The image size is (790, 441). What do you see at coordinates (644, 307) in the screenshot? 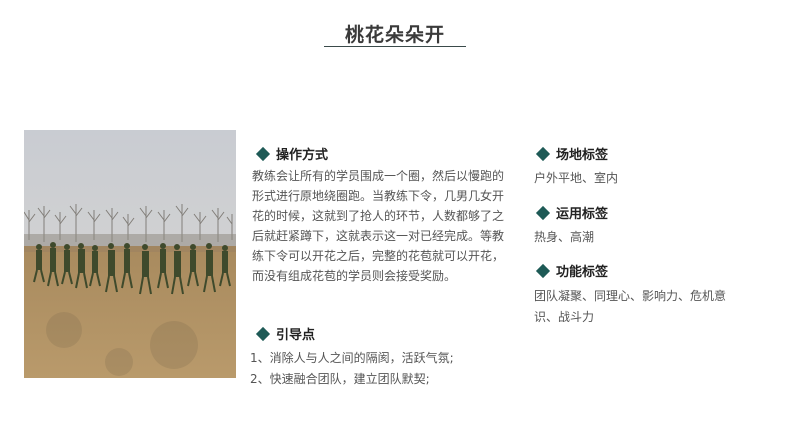
I see `function-tags: 团队凝聚、同理心、影响力、危机意 识、战斗力` at bounding box center [644, 307].